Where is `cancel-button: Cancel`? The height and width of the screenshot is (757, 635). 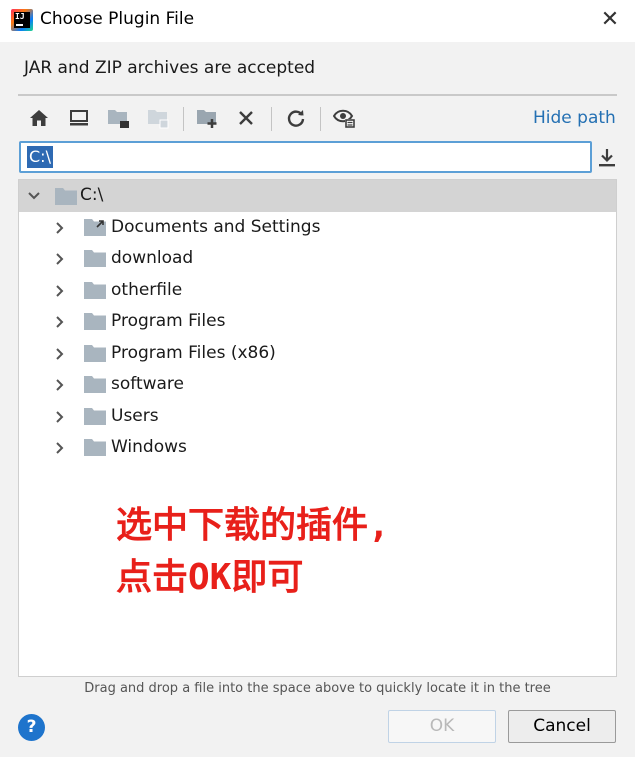 cancel-button: Cancel is located at coordinates (562, 726).